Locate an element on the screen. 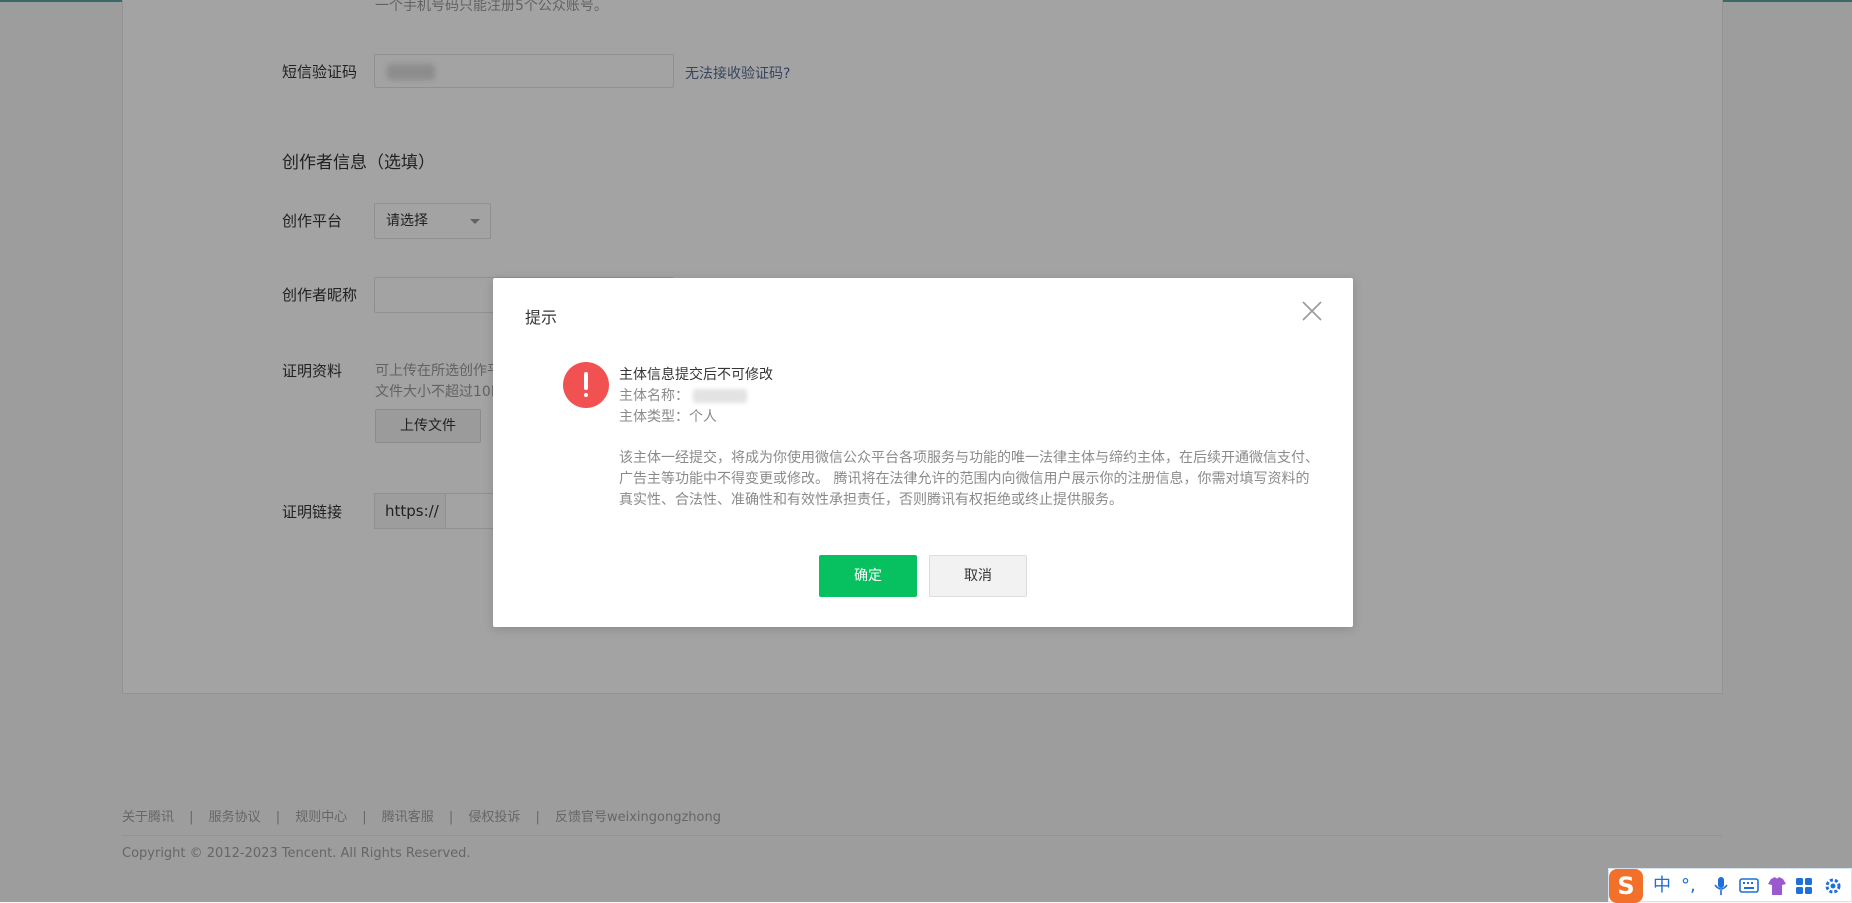  entity-type-label: 主体类型： is located at coordinates (654, 417).